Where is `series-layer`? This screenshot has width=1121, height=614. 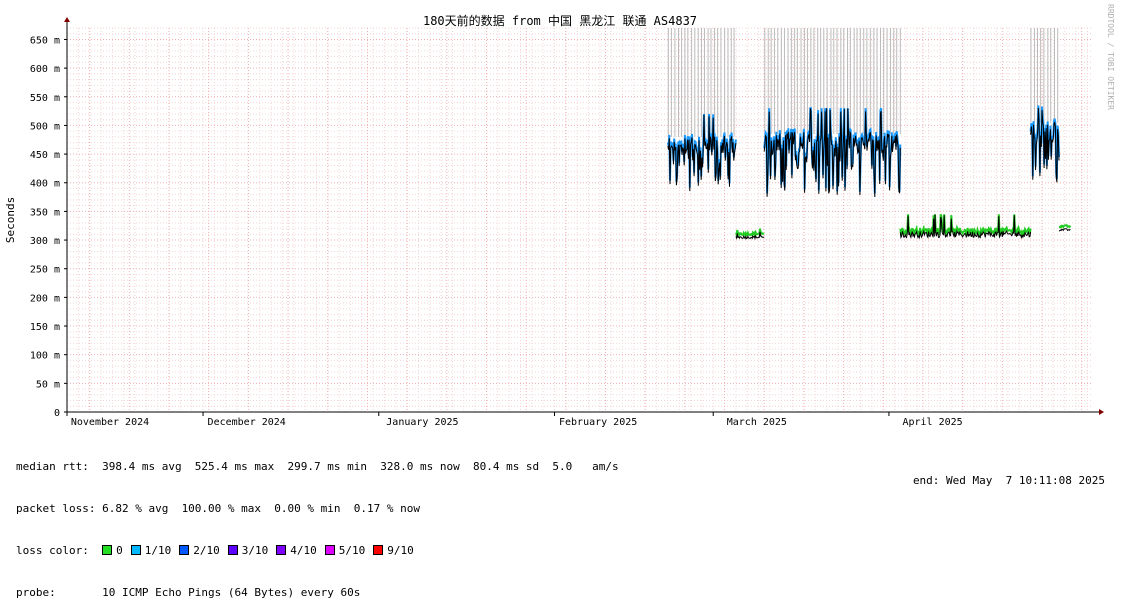 series-layer is located at coordinates (869, 134).